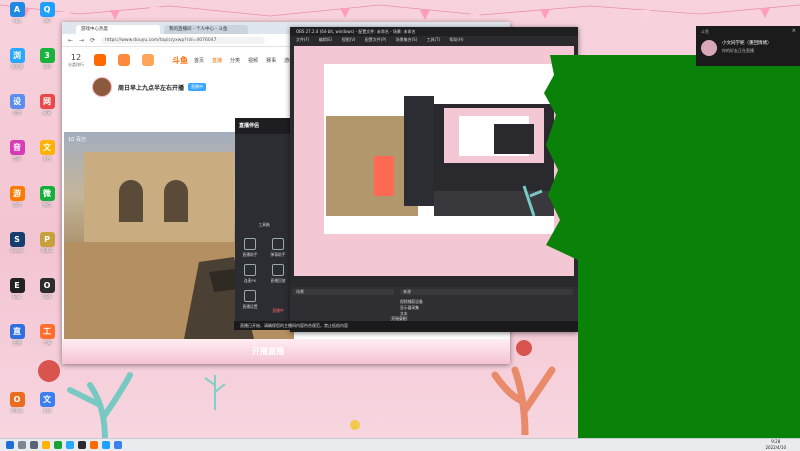 Image resolution: width=800 pixels, height=451 pixels. I want to click on desktop-icon-label: 浏览器, so click(17, 66).